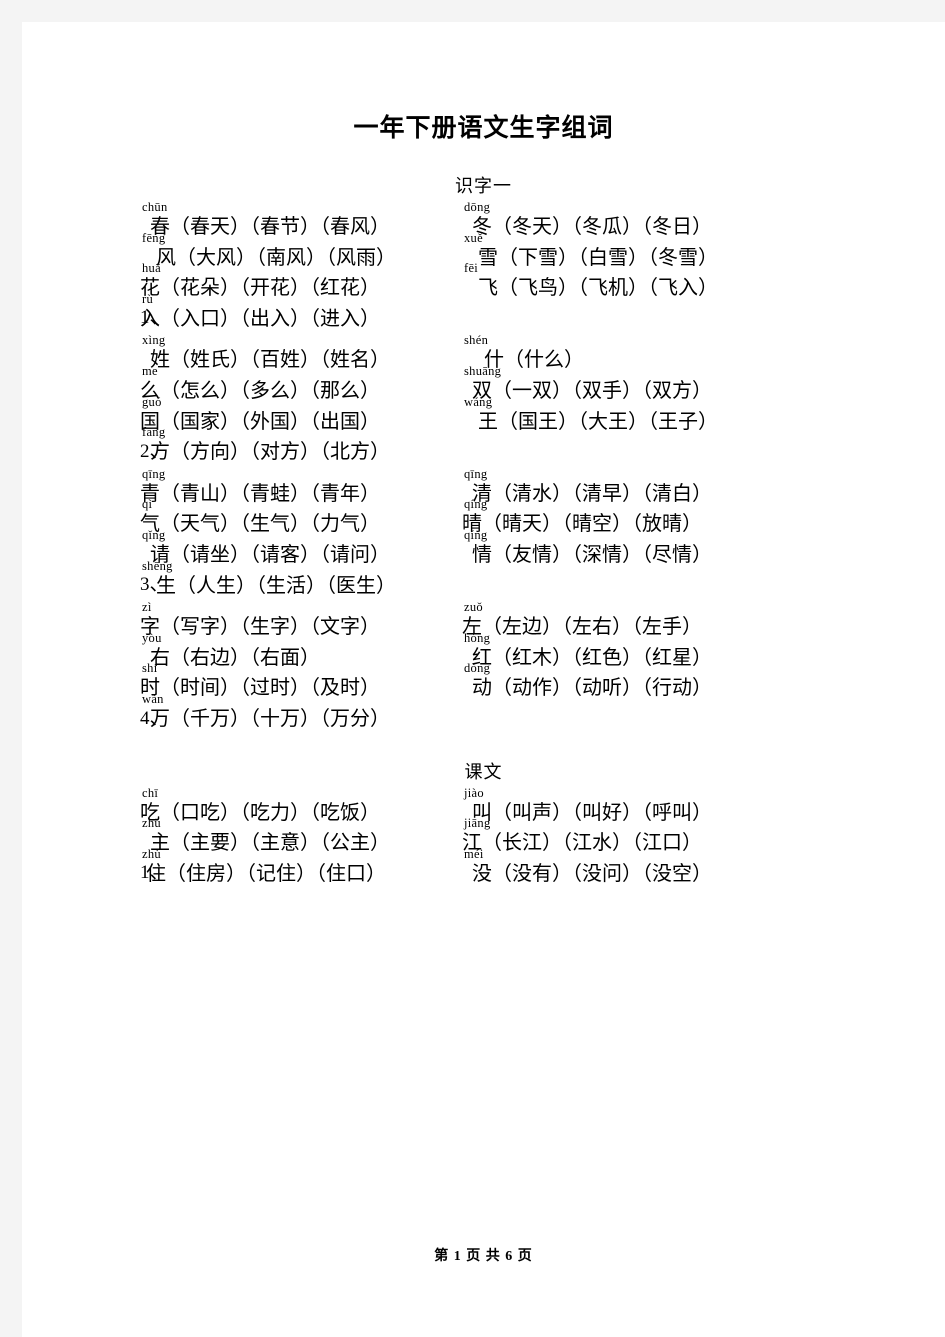 Image resolution: width=945 pixels, height=1337 pixels. Describe the element at coordinates (477, 207) in the screenshot. I see `pinyin-label: dōng` at that location.